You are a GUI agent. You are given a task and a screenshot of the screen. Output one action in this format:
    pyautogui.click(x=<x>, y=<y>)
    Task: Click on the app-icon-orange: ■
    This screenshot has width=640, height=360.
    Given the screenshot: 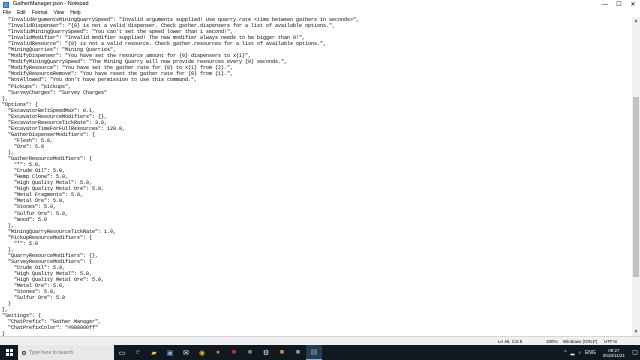 What is the action you would take?
    pyautogui.click(x=282, y=352)
    